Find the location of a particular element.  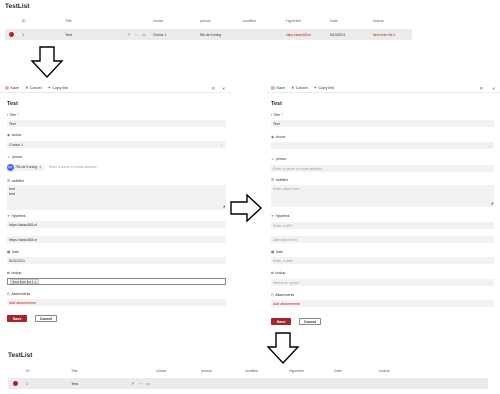

table-row: 1 Test ↗ ⋯ ▭ is located at coordinates (248, 383).